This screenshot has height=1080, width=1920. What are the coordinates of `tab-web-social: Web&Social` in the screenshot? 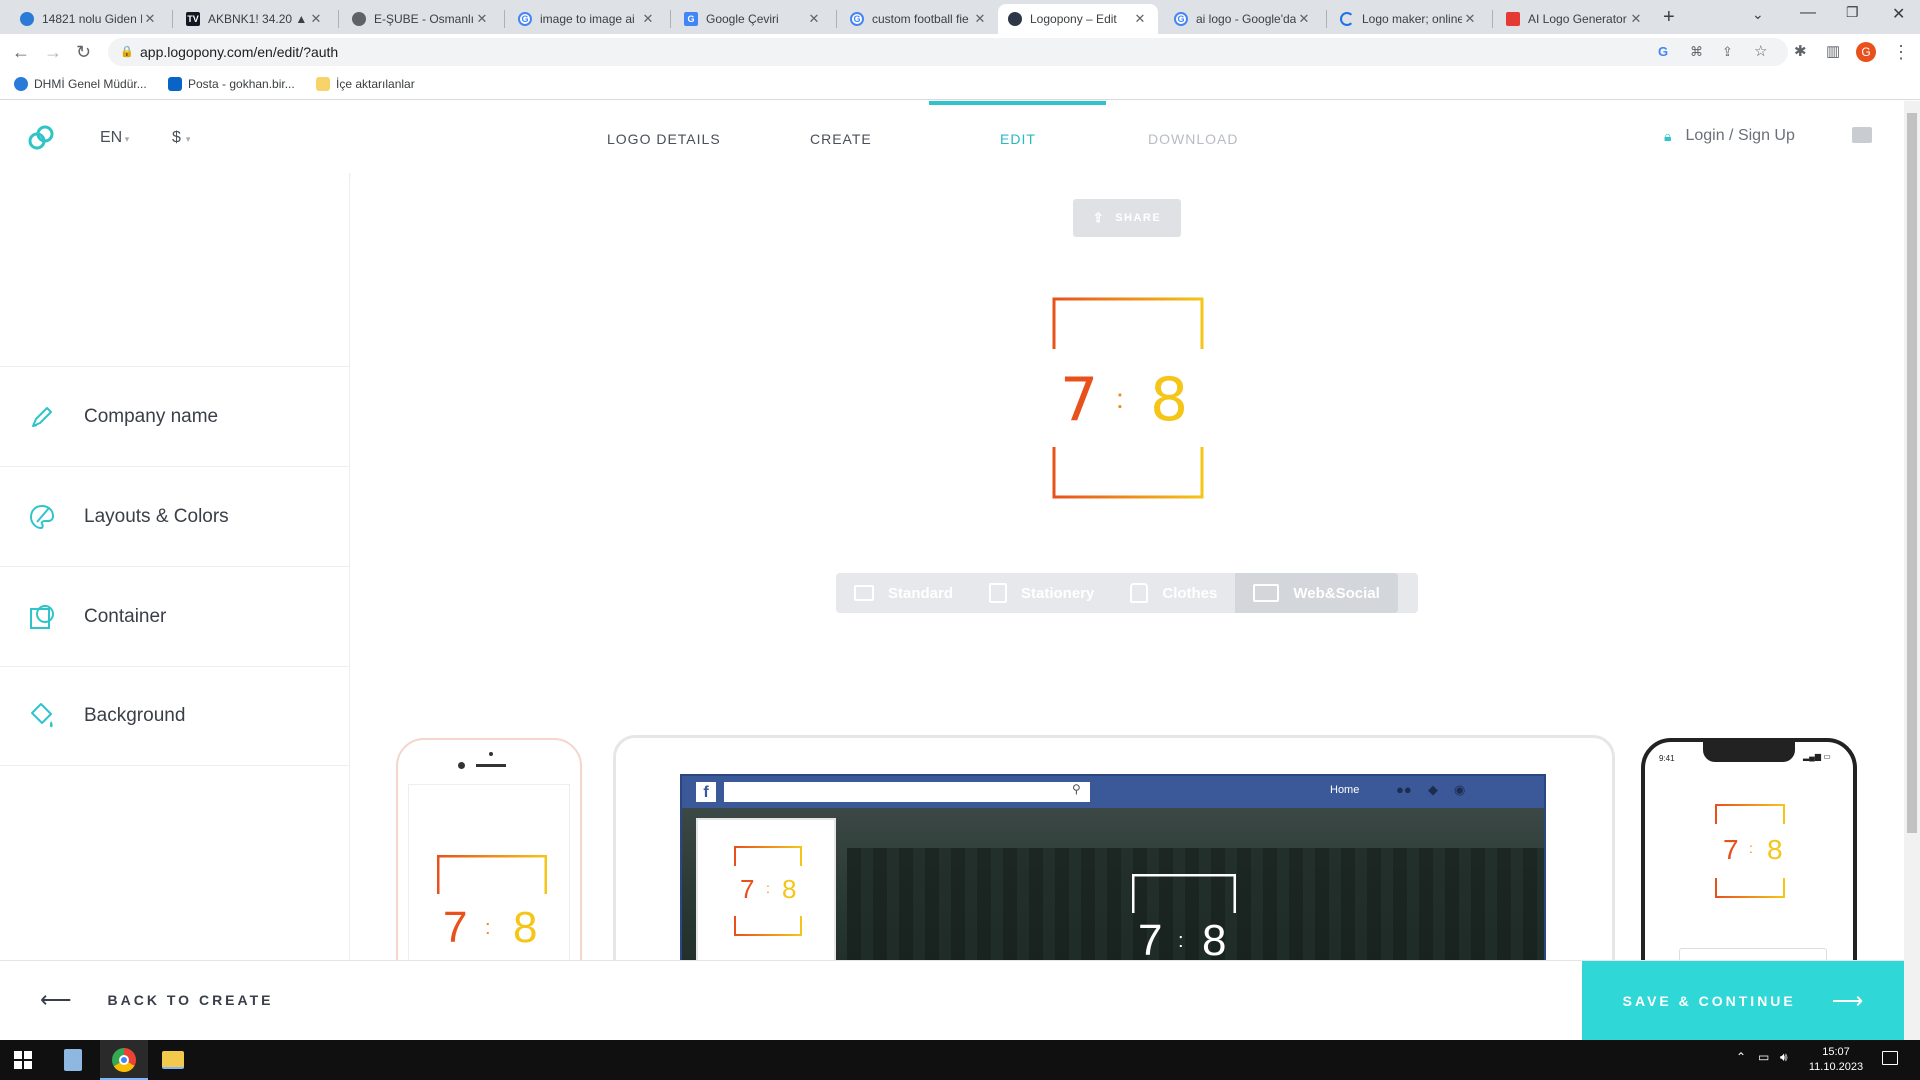 It's located at (1316, 593).